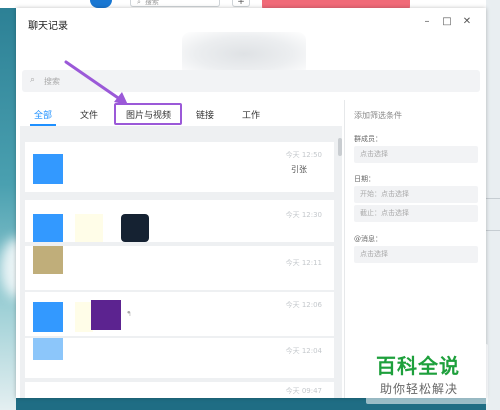 This screenshot has width=500, height=410. I want to click on message-time: 今天 12:30, so click(303, 215).